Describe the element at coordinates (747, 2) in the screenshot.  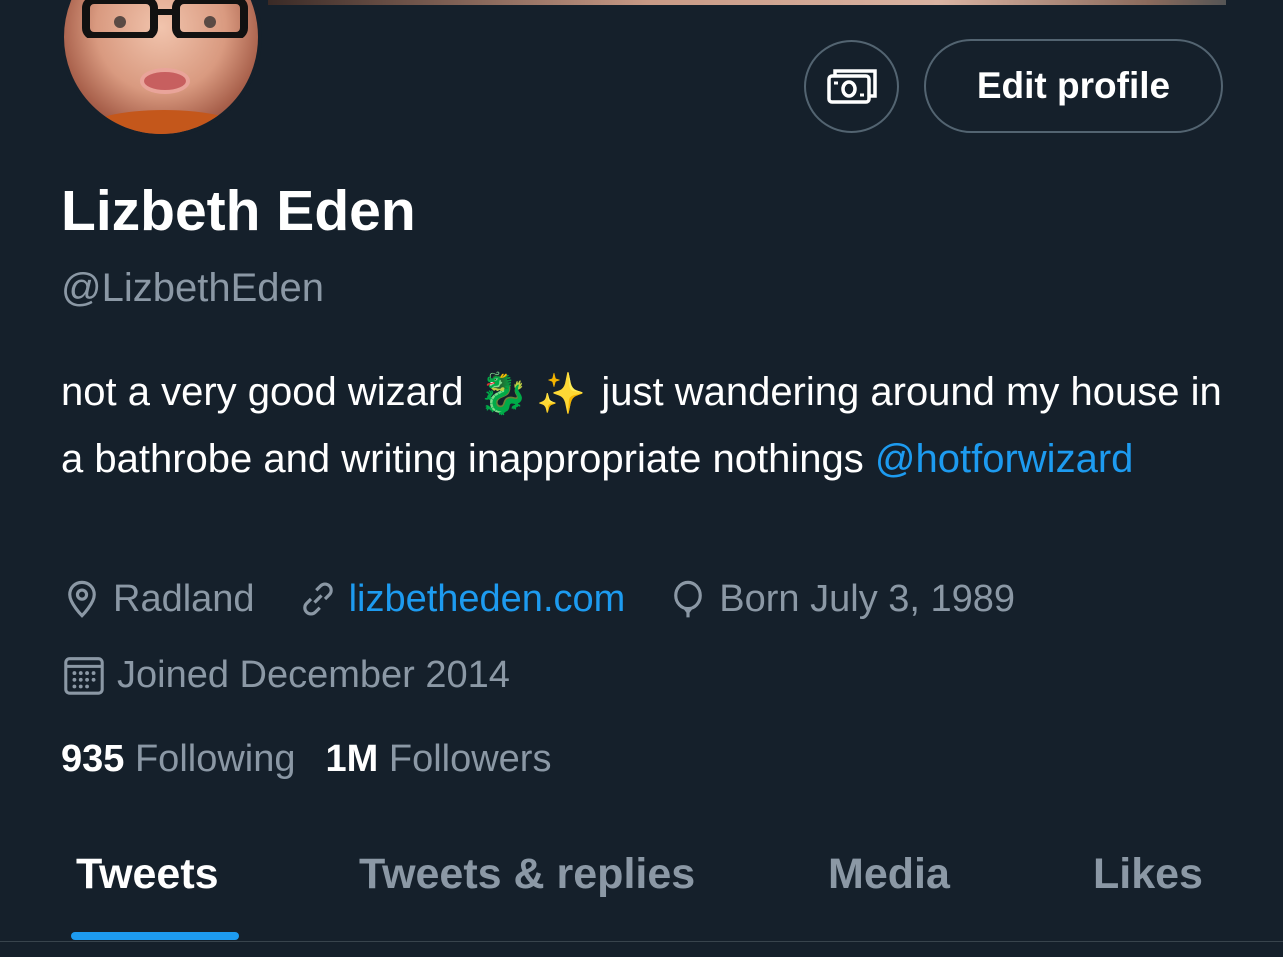
I see `profile-banner` at that location.